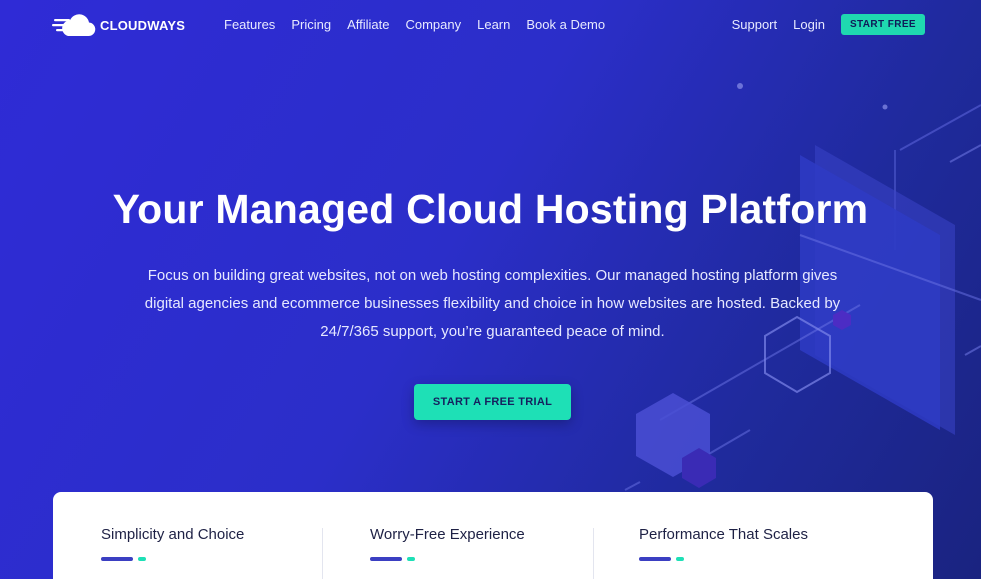  What do you see at coordinates (723, 534) in the screenshot?
I see `feature-title: Performance That Scales` at bounding box center [723, 534].